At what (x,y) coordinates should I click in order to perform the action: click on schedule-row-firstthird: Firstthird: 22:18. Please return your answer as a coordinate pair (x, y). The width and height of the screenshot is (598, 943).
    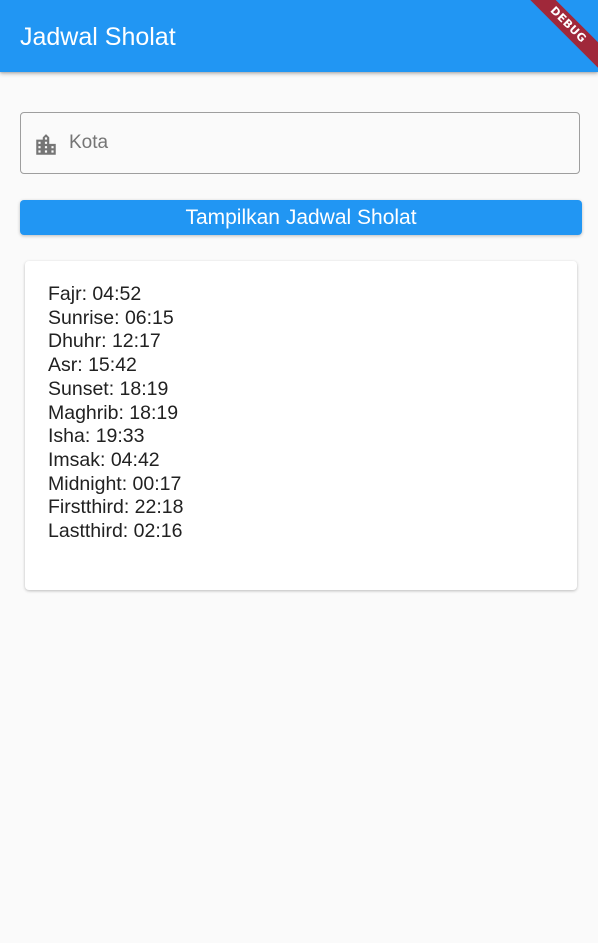
    Looking at the image, I should click on (116, 507).